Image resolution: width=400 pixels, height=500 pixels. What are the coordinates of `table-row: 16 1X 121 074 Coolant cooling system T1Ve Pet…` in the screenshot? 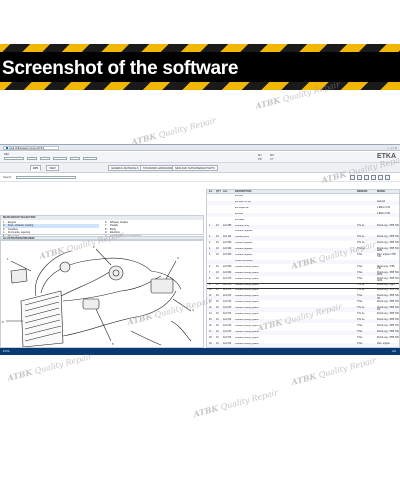 It's located at (303, 327).